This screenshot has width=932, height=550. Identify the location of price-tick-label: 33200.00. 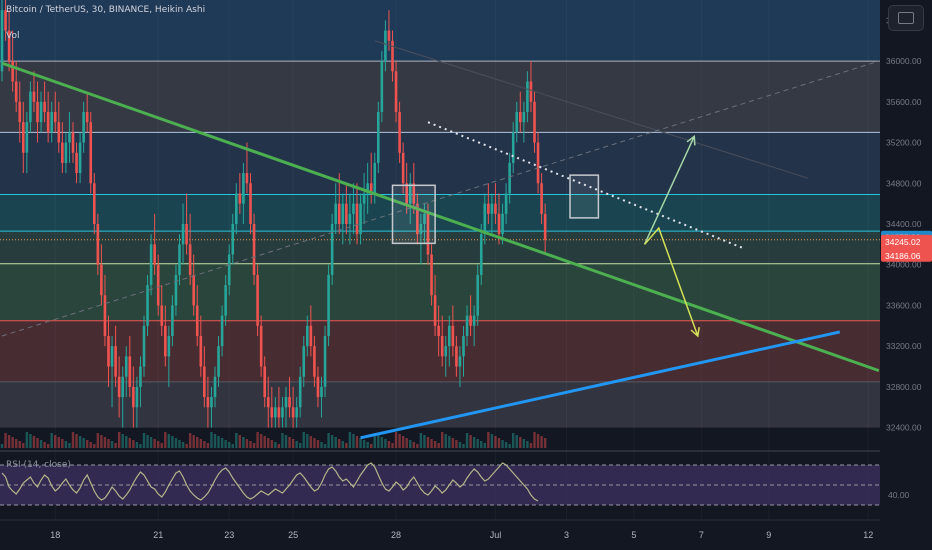
(904, 346).